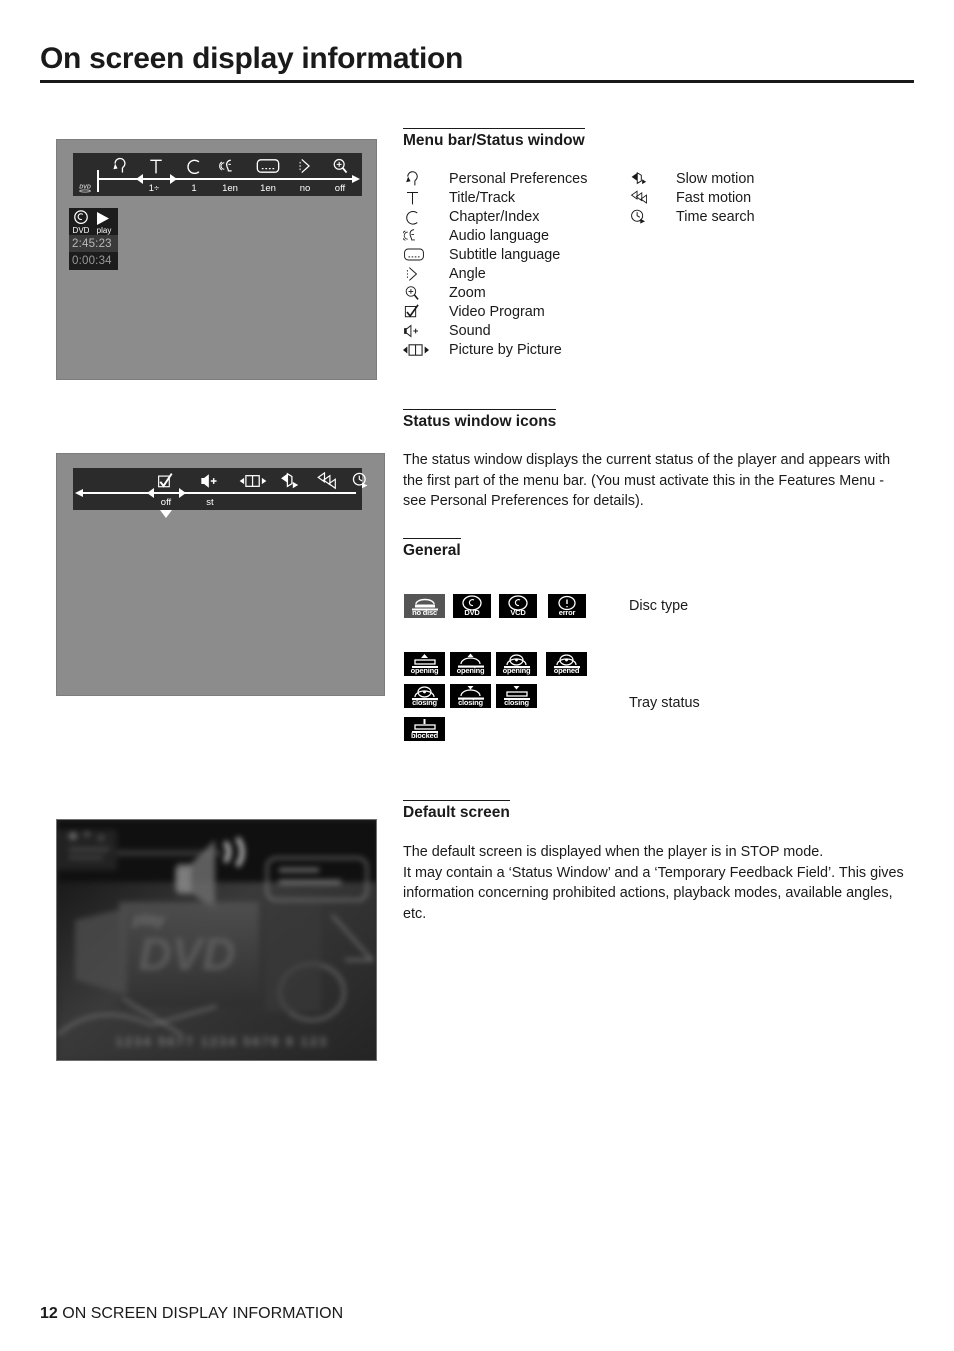 The height and width of the screenshot is (1351, 954). I want to click on menu-icon-sound, so click(210, 481).